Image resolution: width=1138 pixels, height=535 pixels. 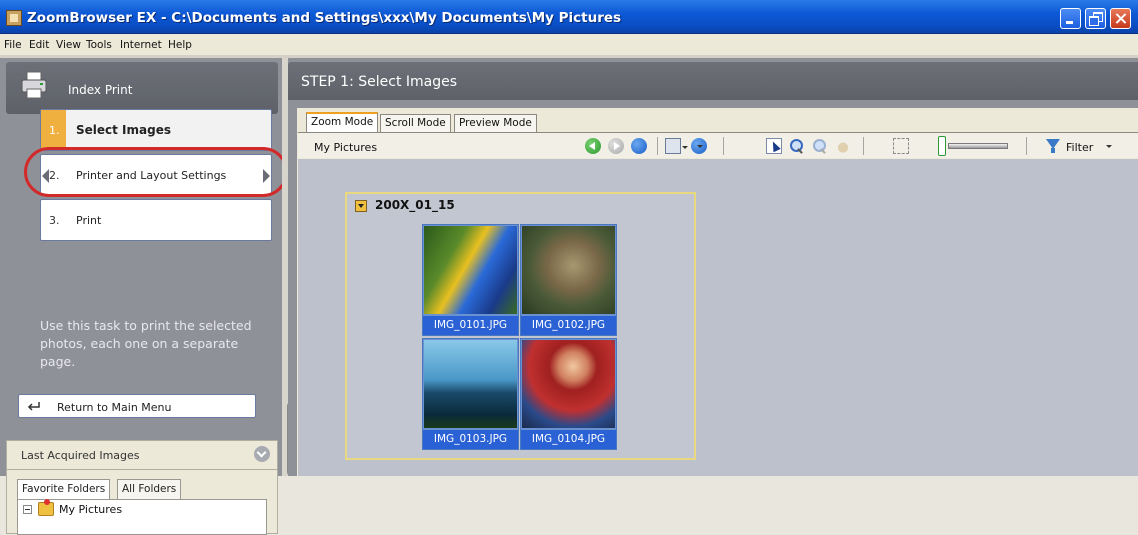 I want to click on return-to-main-menu-button: Return to Main Menu, so click(x=137, y=406).